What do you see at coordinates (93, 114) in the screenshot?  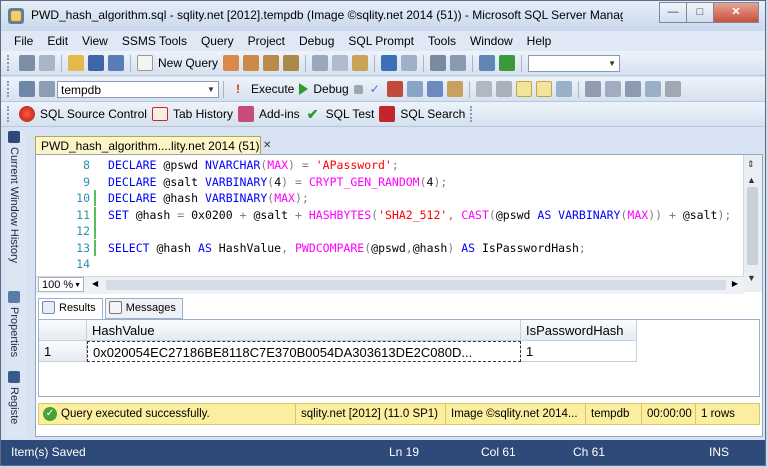 I see `sql-source-control-button: SQL Source Control` at bounding box center [93, 114].